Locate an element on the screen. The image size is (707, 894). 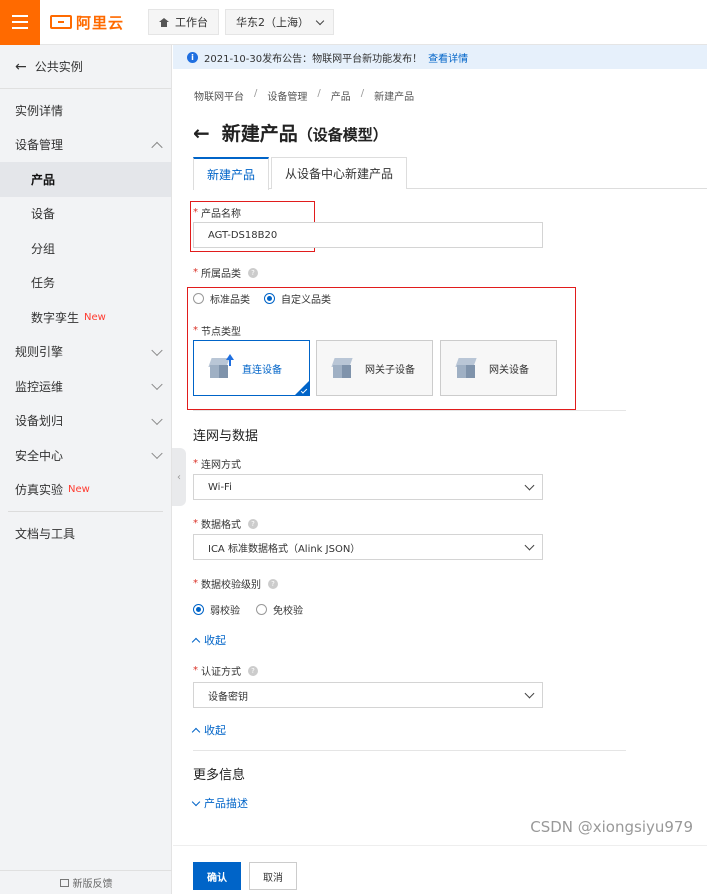
network-method-select: Wi-Fi is located at coordinates (368, 487).